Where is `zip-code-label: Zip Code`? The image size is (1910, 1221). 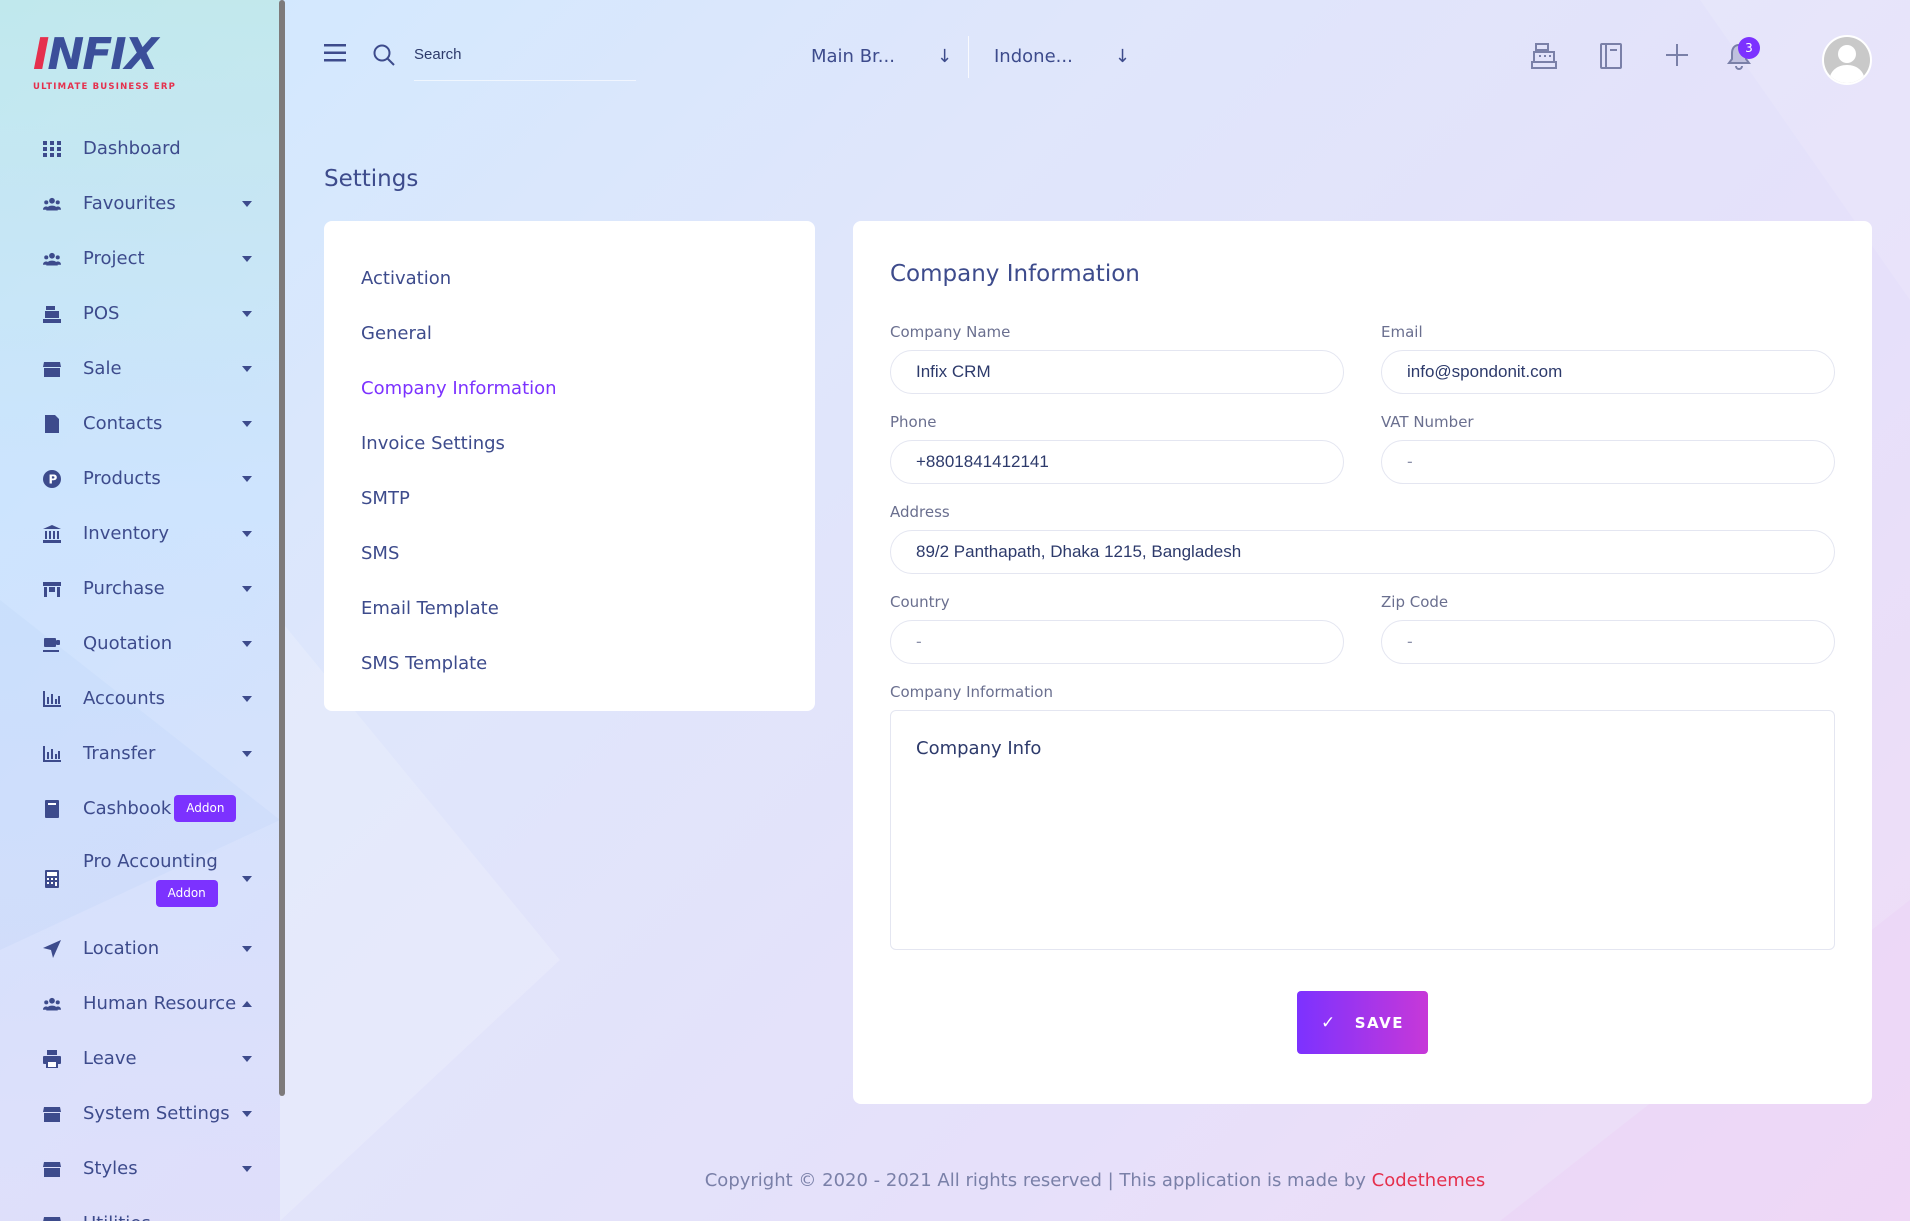
zip-code-label: Zip Code is located at coordinates (1415, 602).